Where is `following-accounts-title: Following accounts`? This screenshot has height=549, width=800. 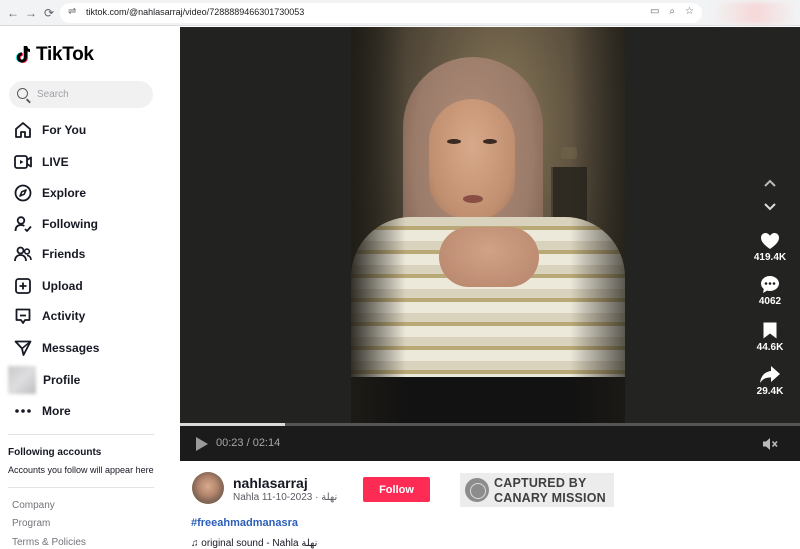
following-accounts-title: Following accounts is located at coordinates (55, 452).